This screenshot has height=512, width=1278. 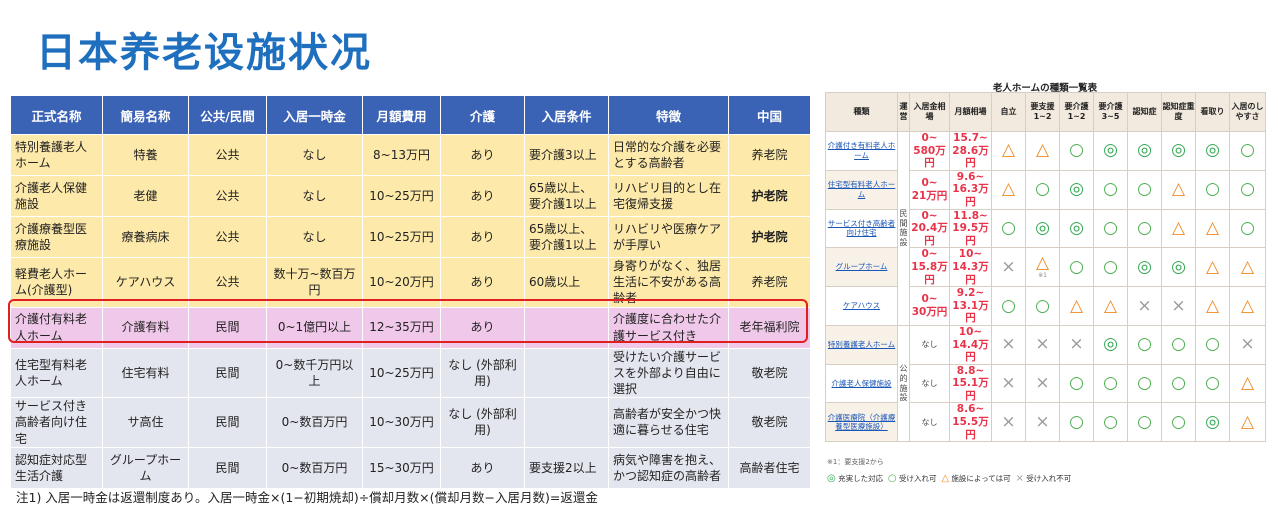 What do you see at coordinates (1110, 112) in the screenshot?
I see `side-col-header: 要介護3~5` at bounding box center [1110, 112].